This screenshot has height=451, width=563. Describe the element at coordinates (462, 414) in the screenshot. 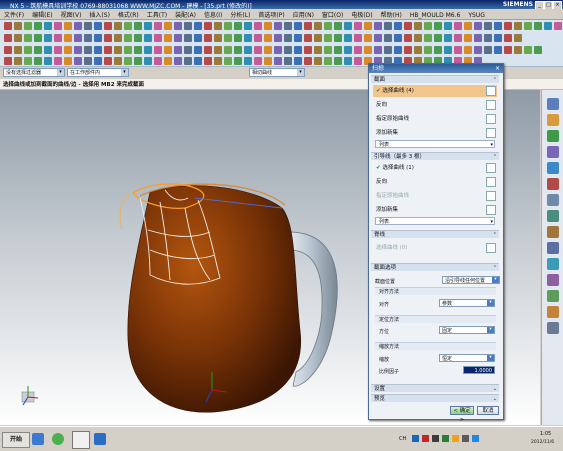

I see `ok-button: < 确定 >` at that location.